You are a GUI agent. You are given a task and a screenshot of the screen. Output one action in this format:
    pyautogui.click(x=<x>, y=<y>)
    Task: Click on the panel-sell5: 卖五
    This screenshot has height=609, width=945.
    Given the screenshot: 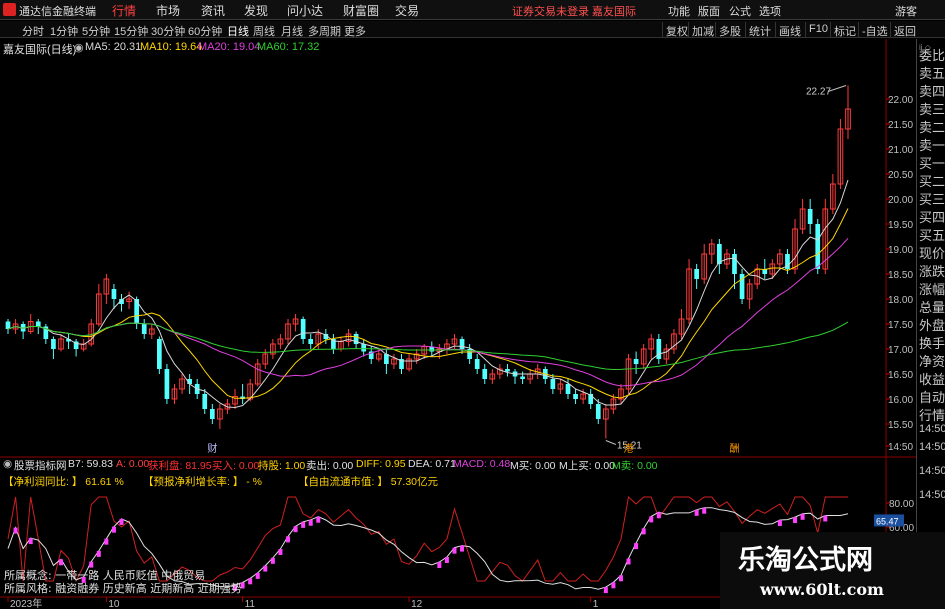 What is the action you would take?
    pyautogui.click(x=932, y=73)
    